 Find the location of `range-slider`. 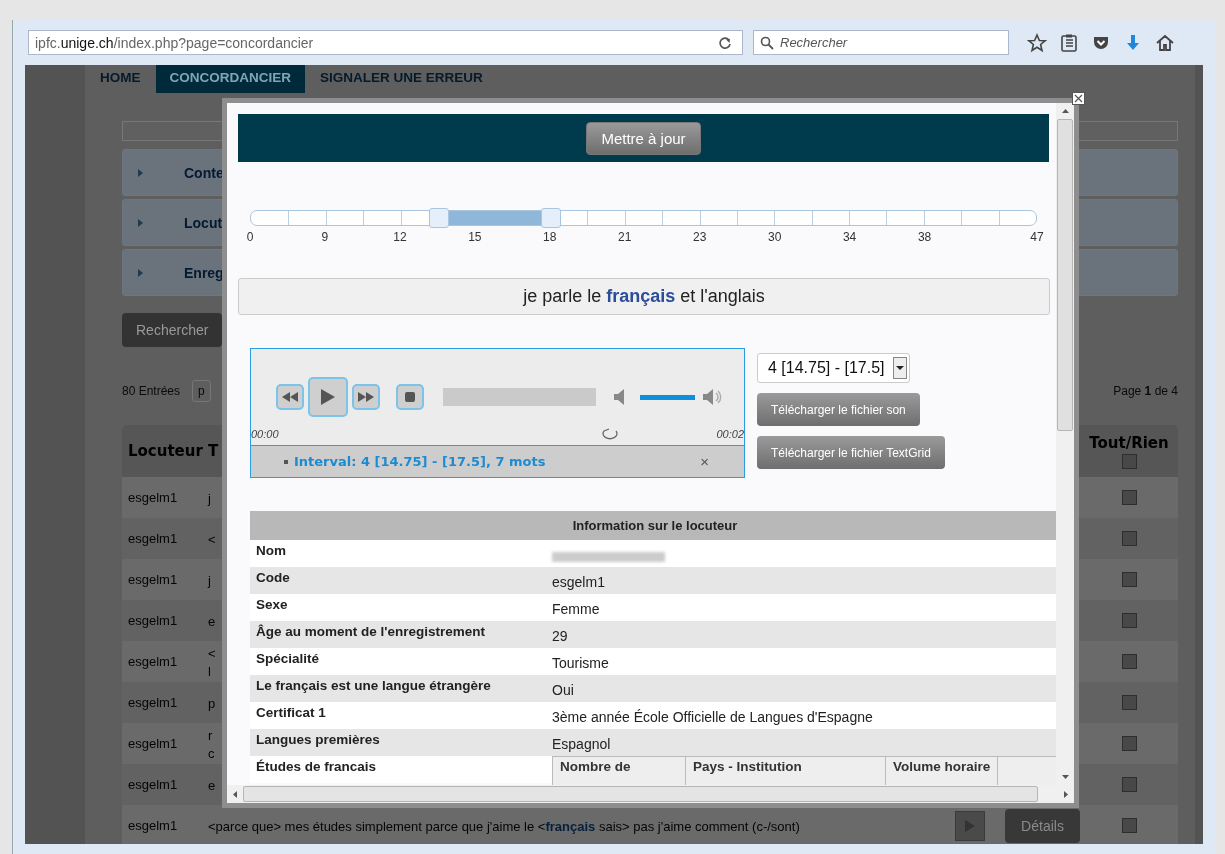

range-slider is located at coordinates (643, 218).